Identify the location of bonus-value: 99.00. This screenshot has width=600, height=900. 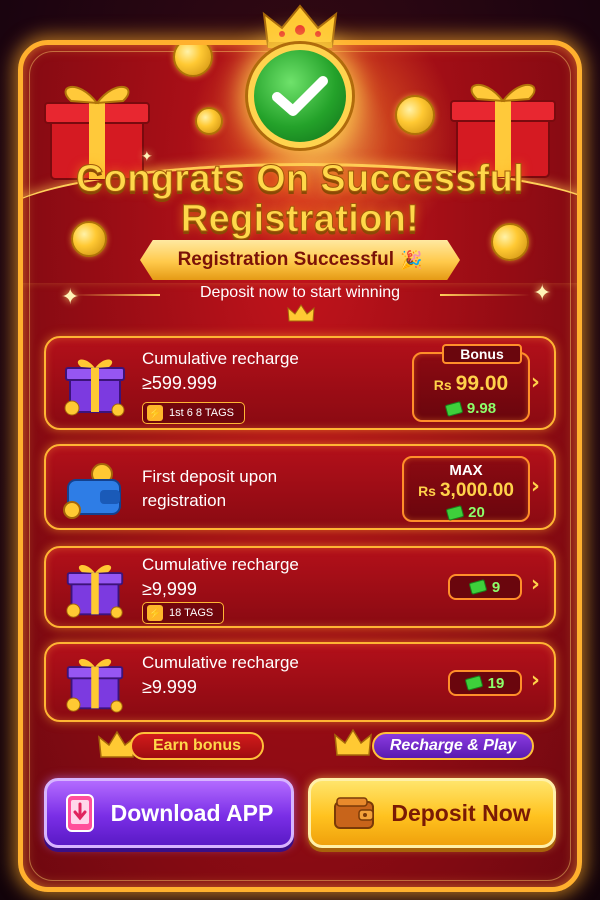
(482, 383).